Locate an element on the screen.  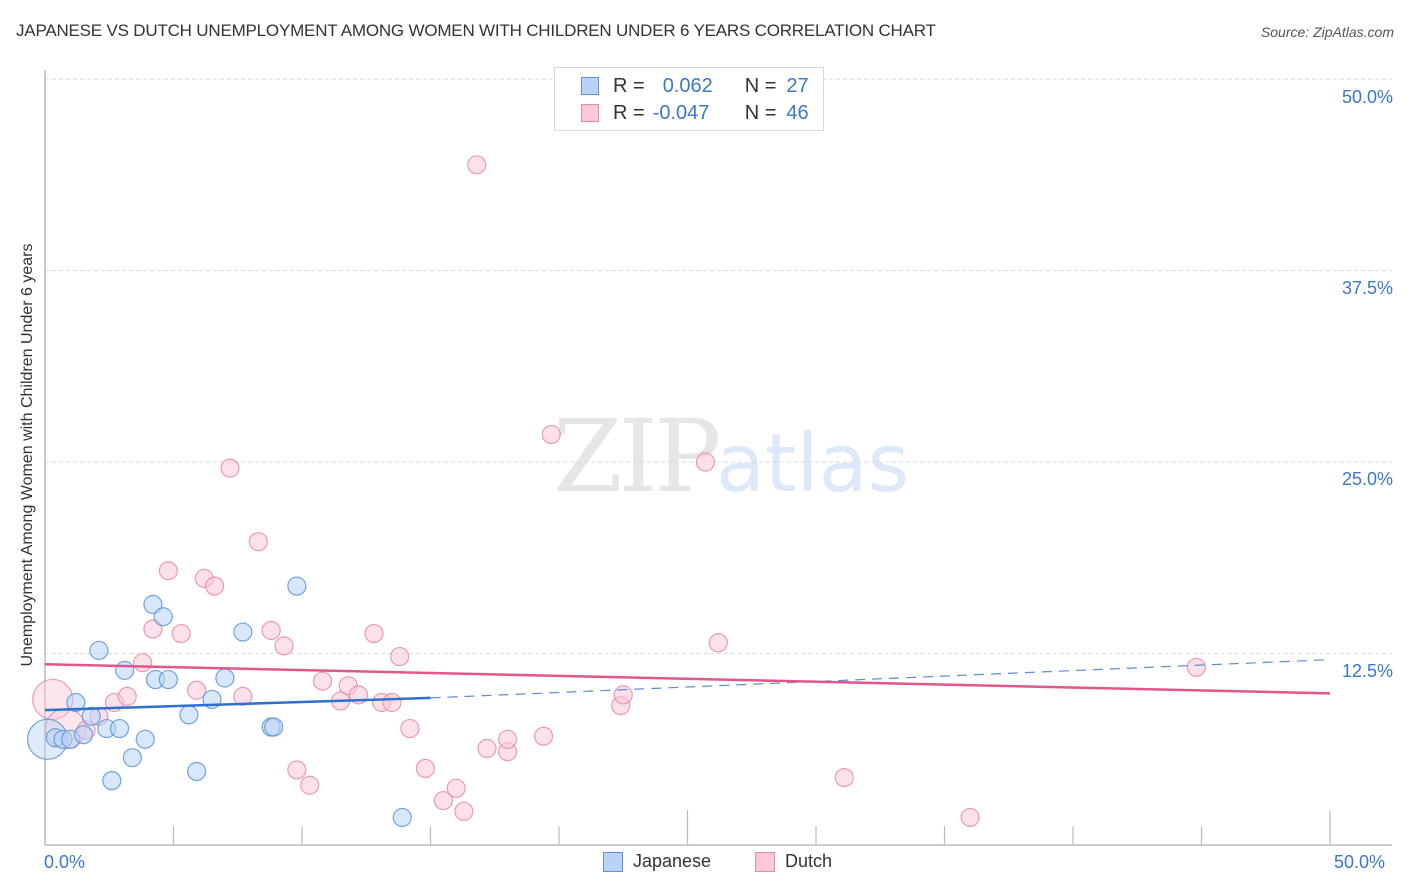
legend-item-dutch: Dutch is located at coordinates (793, 861).